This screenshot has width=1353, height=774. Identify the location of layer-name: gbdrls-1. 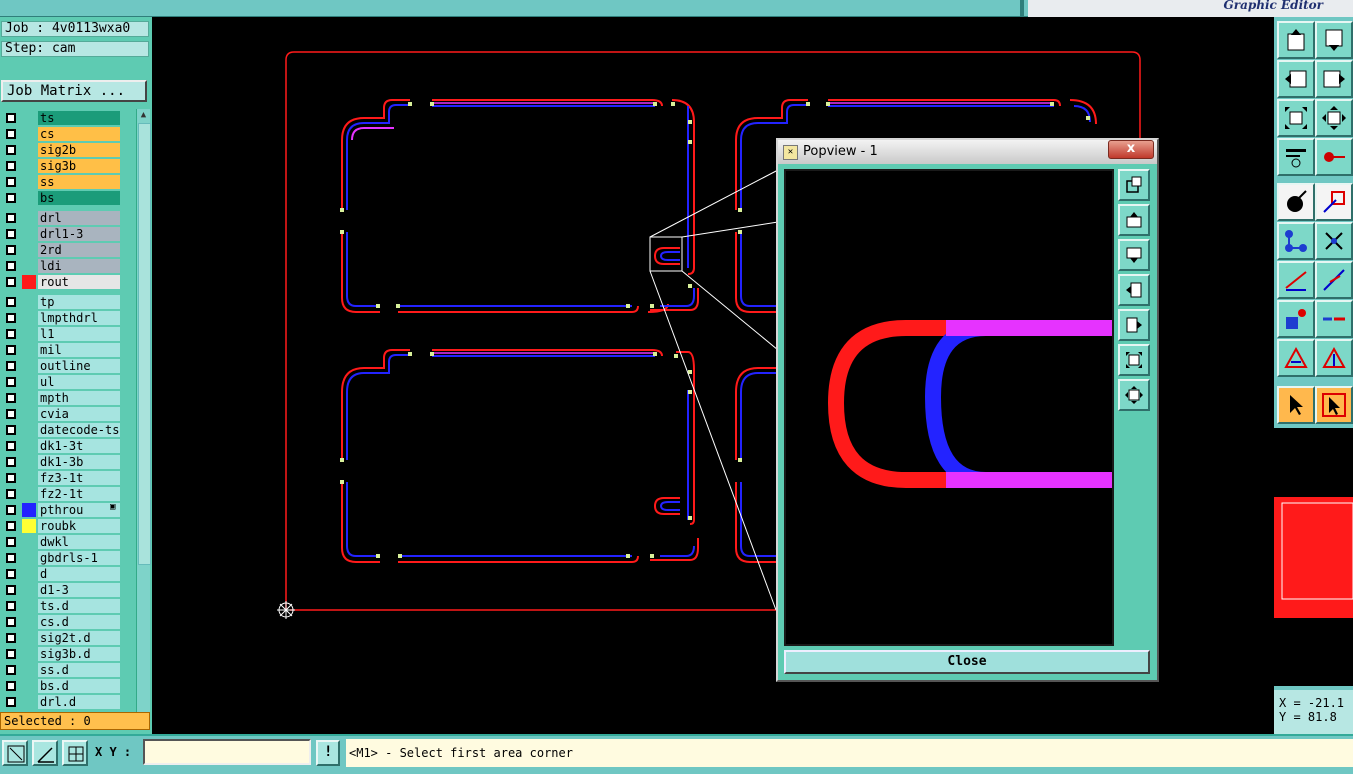
(79, 558).